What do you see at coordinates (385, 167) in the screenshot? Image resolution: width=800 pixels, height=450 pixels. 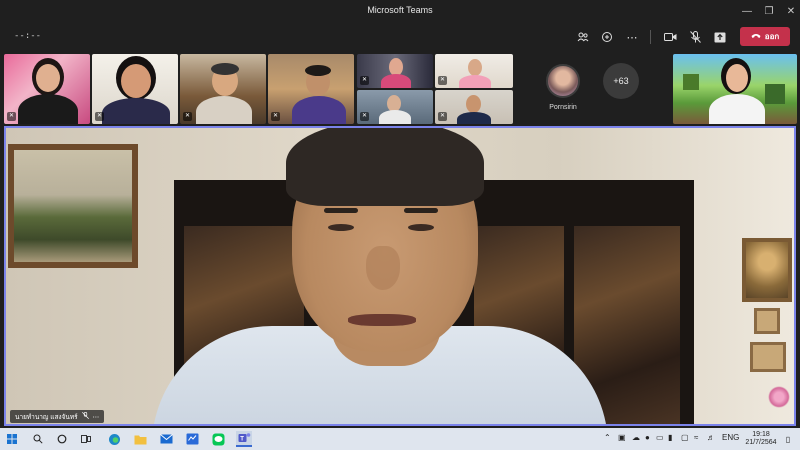 I see `speaker-hair` at bounding box center [385, 167].